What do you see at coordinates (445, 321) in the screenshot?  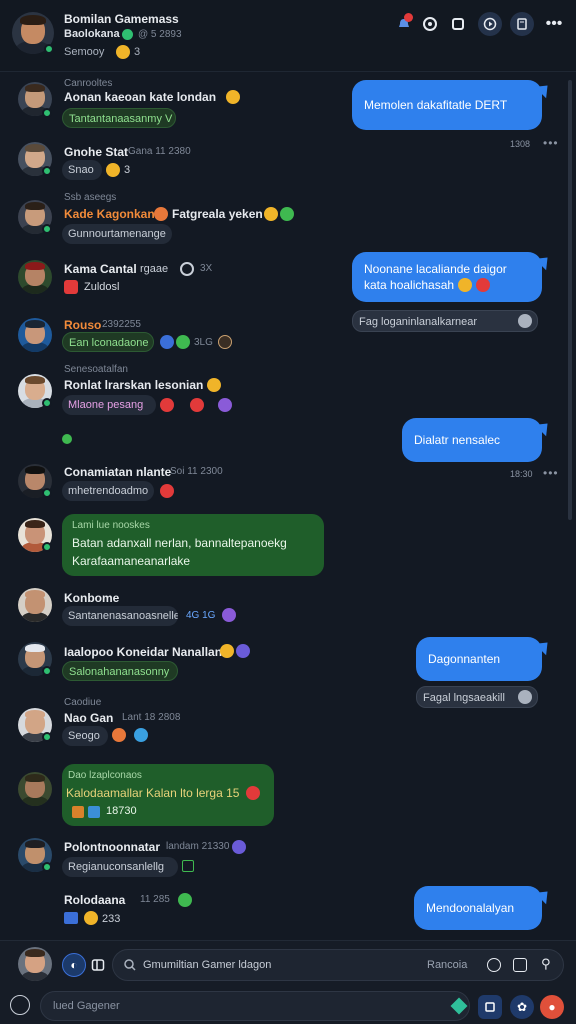 I see `reply-chip: Fag loganinlanalkarnear` at bounding box center [445, 321].